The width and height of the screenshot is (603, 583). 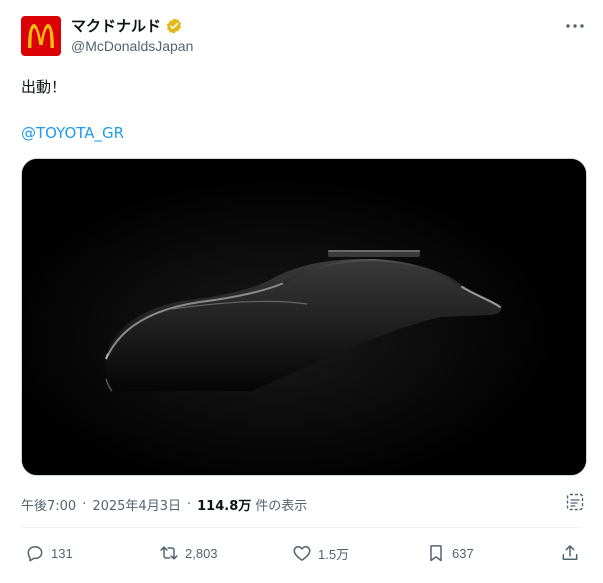 What do you see at coordinates (35, 554) in the screenshot?
I see `reply-icon` at bounding box center [35, 554].